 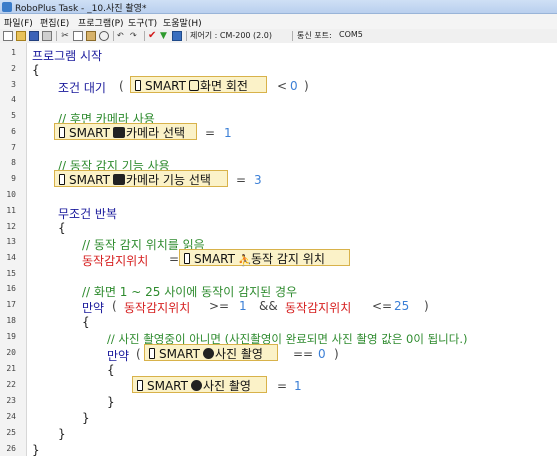 What do you see at coordinates (287, 259) in the screenshot?
I see `block-label: 동작 감지 위치` at bounding box center [287, 259].